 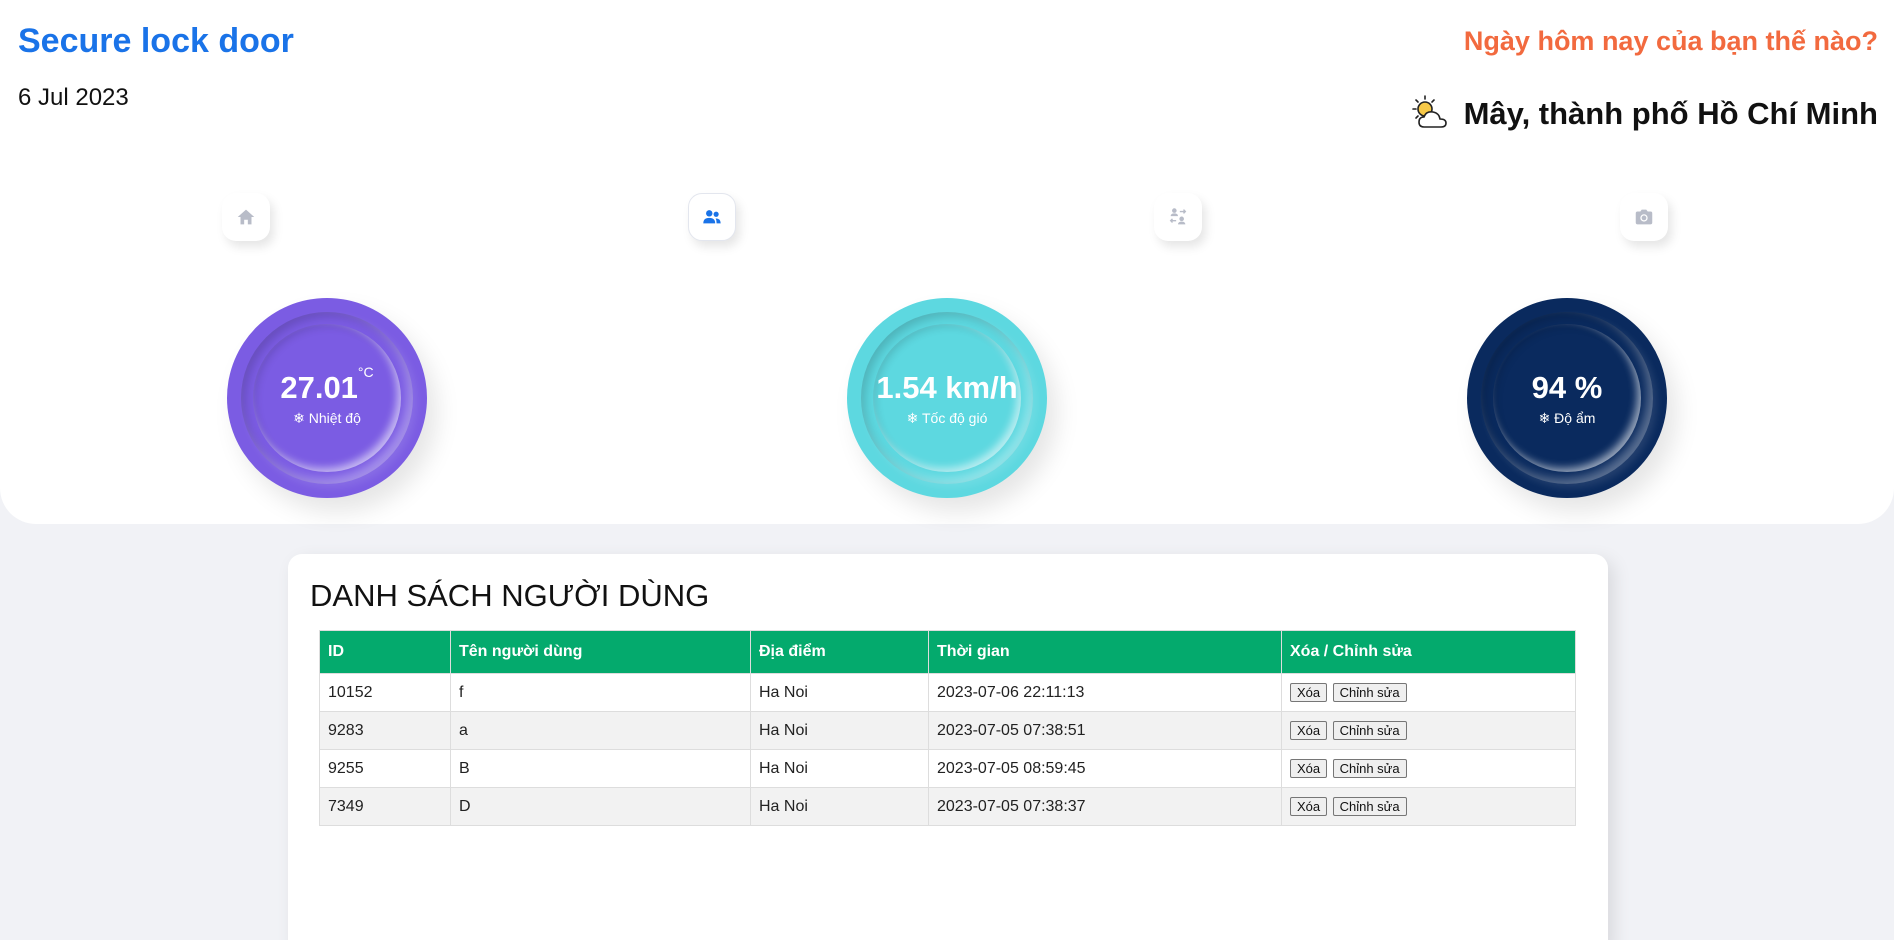 What do you see at coordinates (1567, 417) in the screenshot?
I see `humidity-label: ❄ Độ ẩm` at bounding box center [1567, 417].